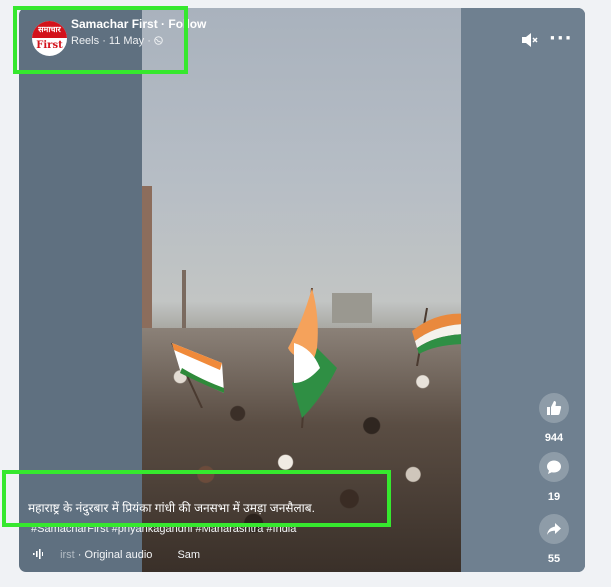 This screenshot has width=611, height=587. Describe the element at coordinates (38, 554) in the screenshot. I see `audio-wave-icon` at that location.